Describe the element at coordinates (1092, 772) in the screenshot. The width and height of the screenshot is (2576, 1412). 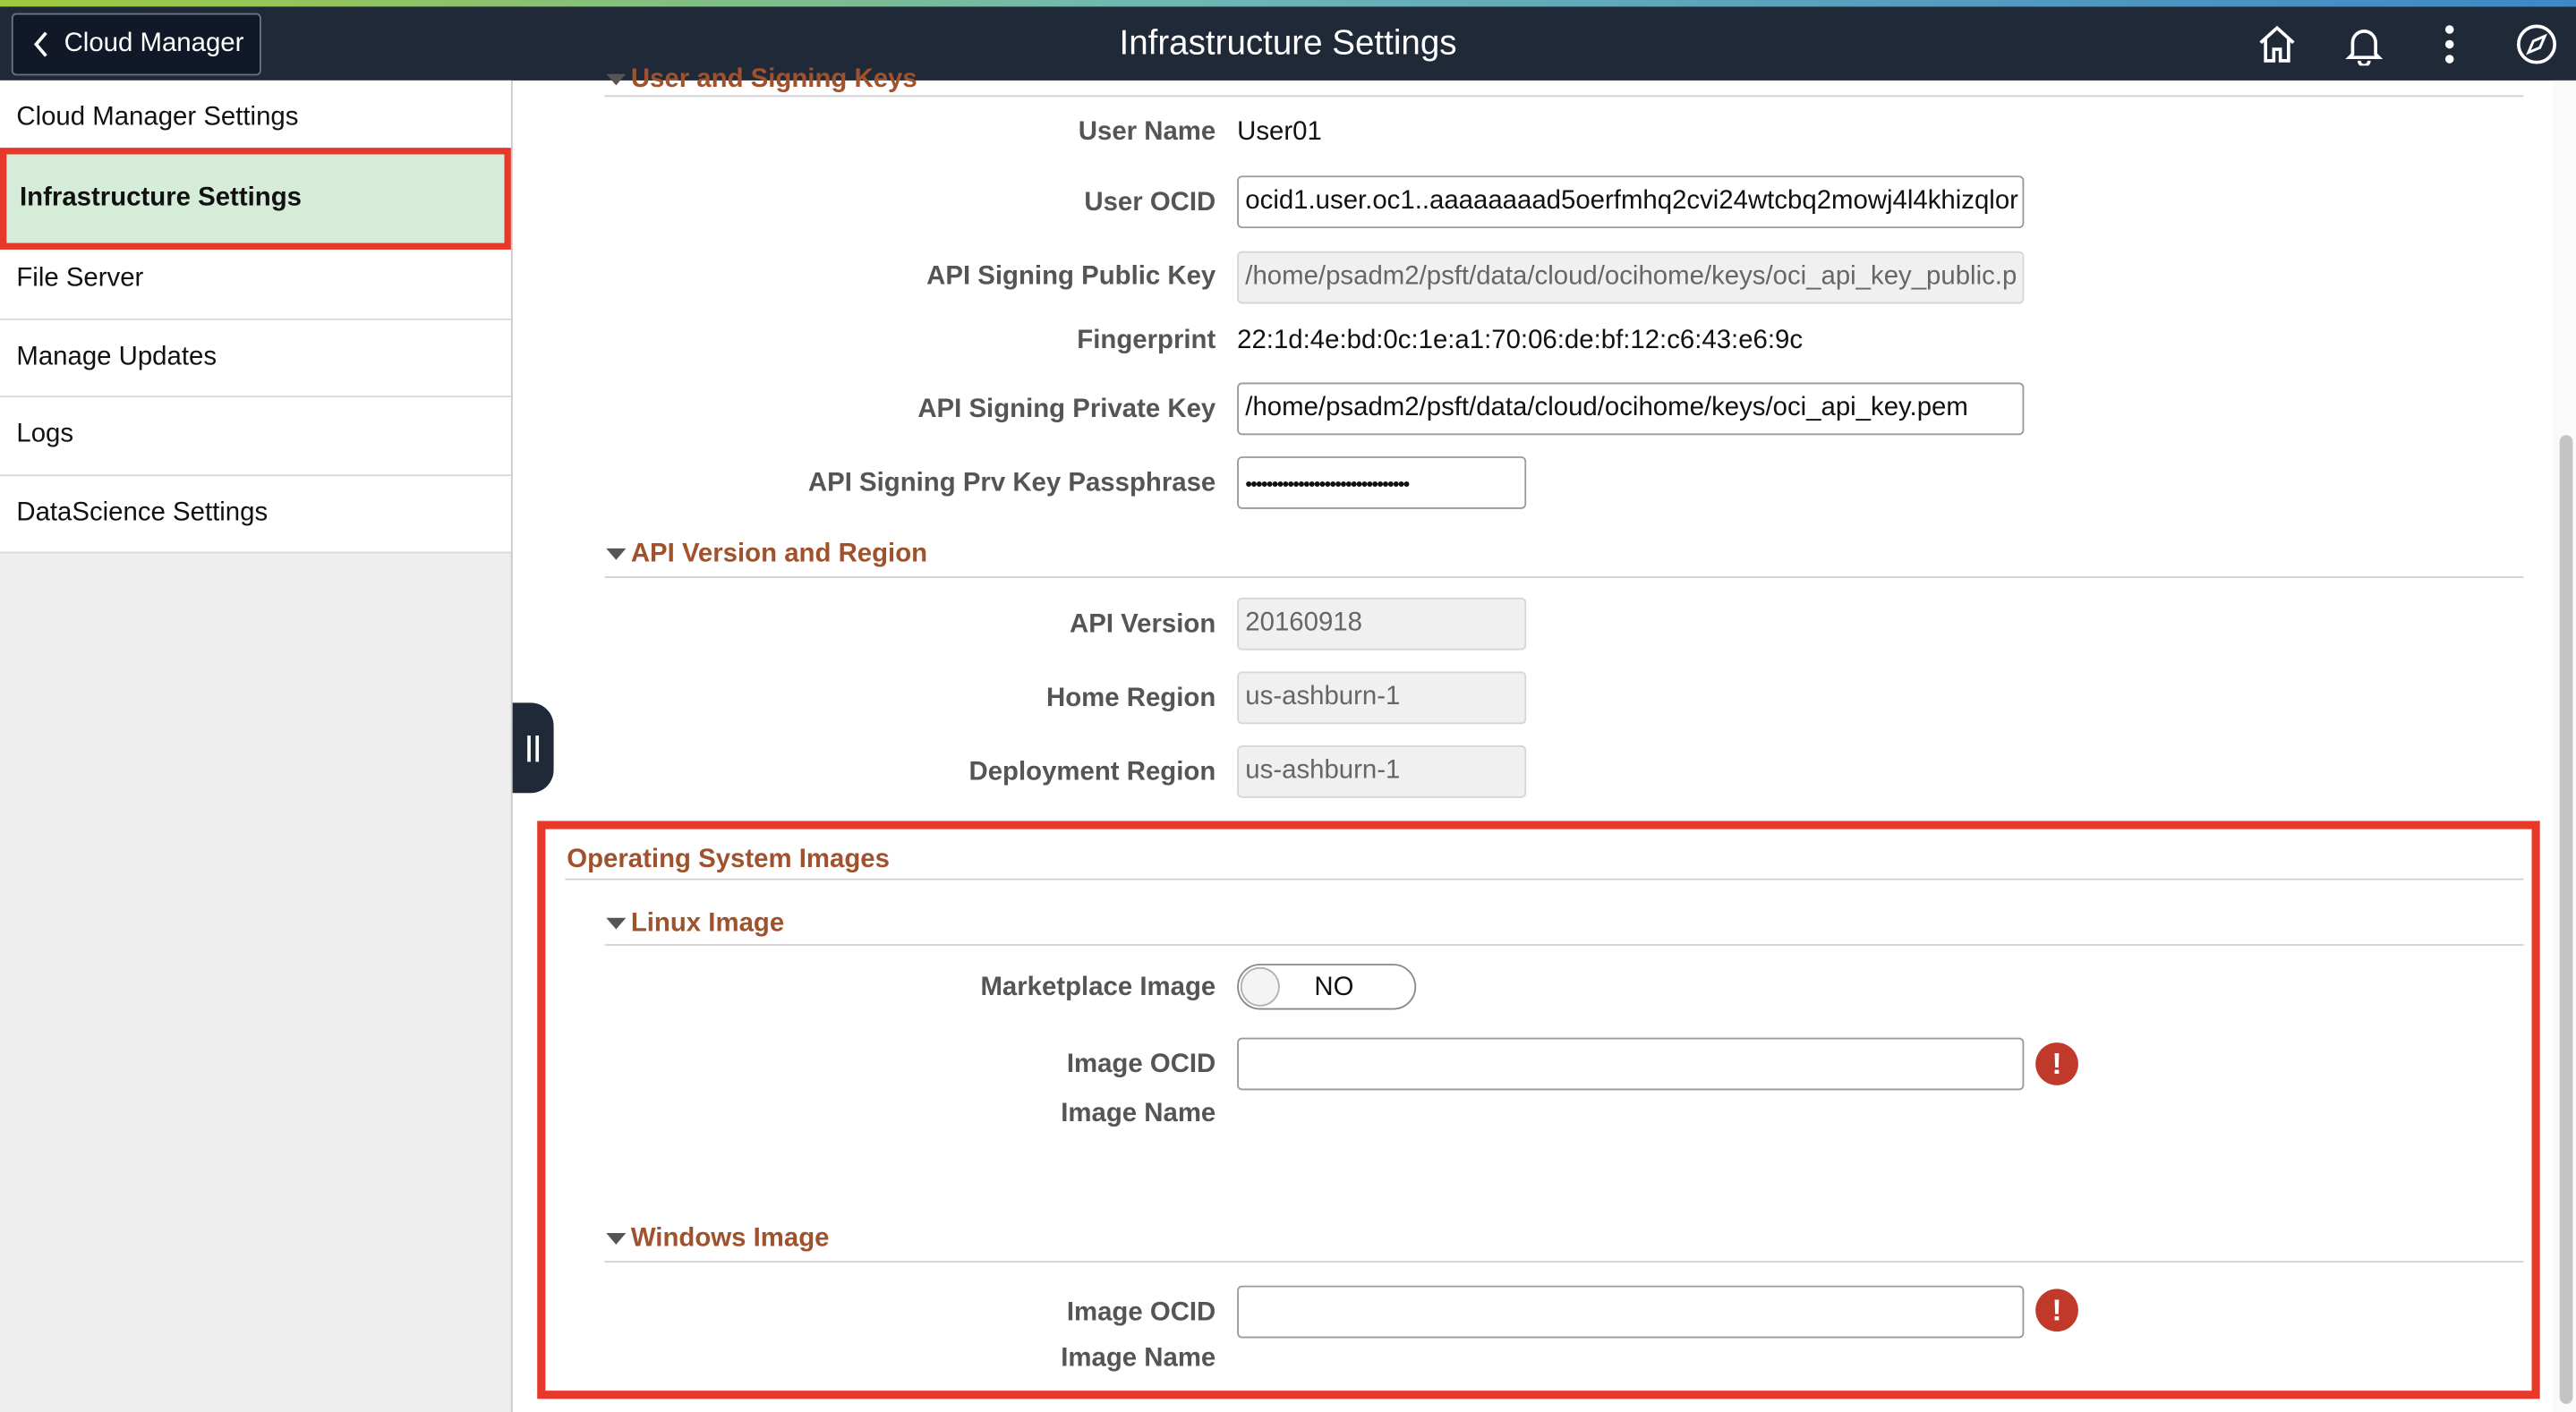
I see `deployment-region-label: Deployment Region` at that location.